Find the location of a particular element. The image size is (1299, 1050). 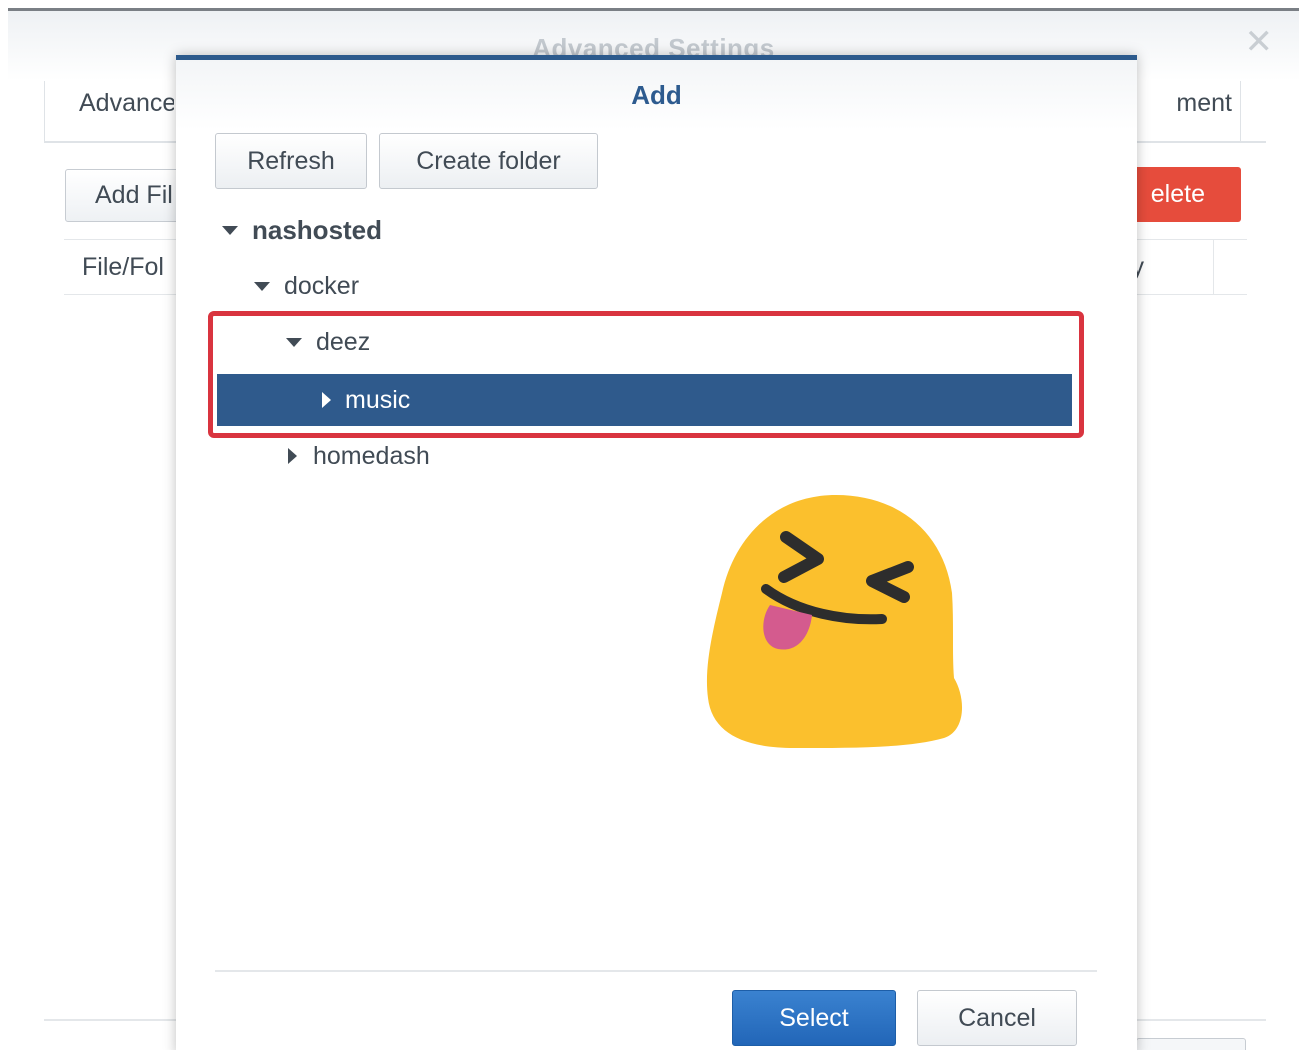

tree-node-label: nashosted is located at coordinates (317, 229).